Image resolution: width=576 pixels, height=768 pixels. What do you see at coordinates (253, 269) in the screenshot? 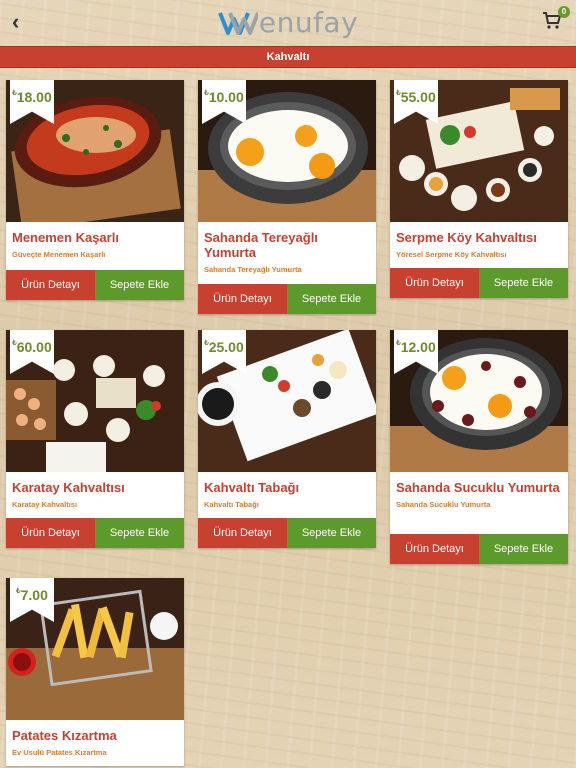
I see `product-subtitle: Sahanda Tereyağlı Yumurta` at bounding box center [253, 269].